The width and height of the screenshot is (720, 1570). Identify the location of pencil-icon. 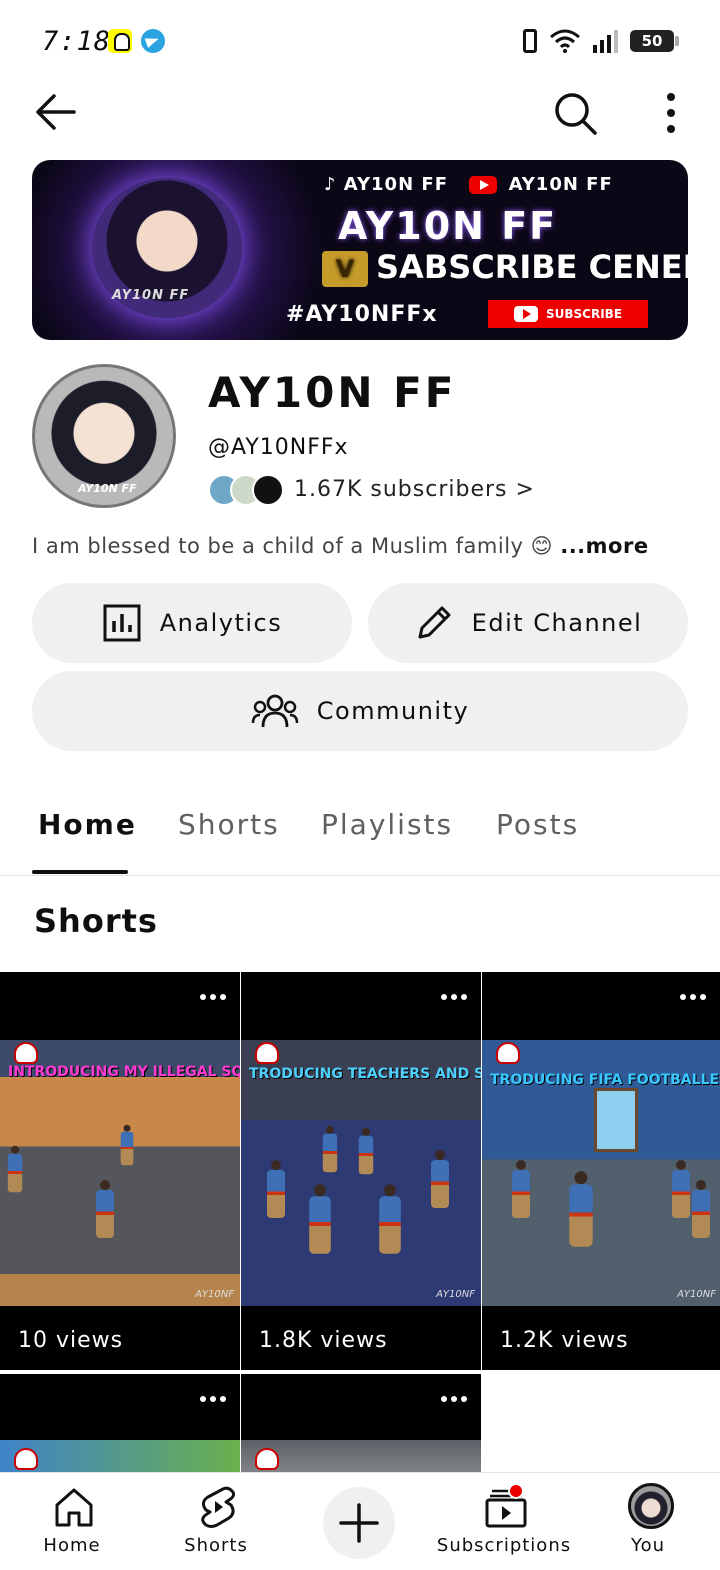
(434, 622).